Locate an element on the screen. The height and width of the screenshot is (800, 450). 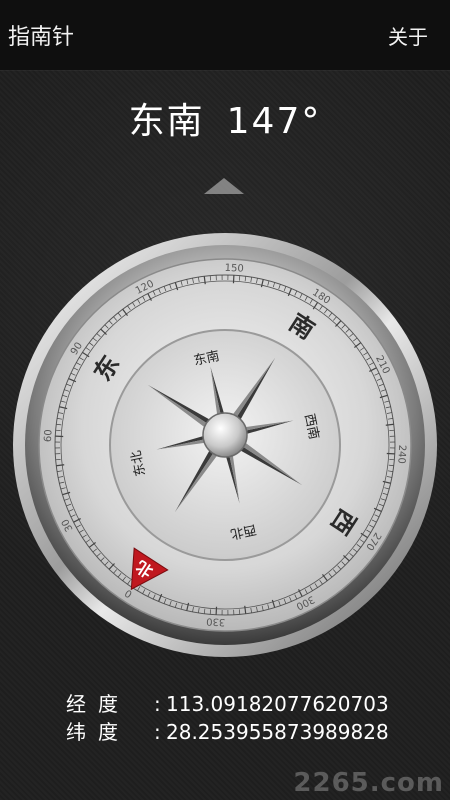
tick-label: 60 is located at coordinates (49, 435).